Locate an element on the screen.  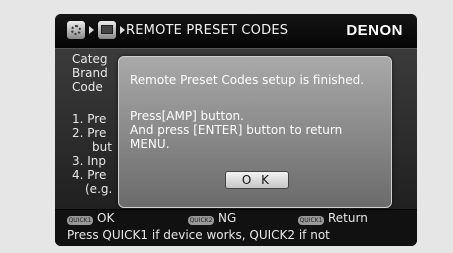
instruction-example: (e.g. is located at coordinates (99, 189).